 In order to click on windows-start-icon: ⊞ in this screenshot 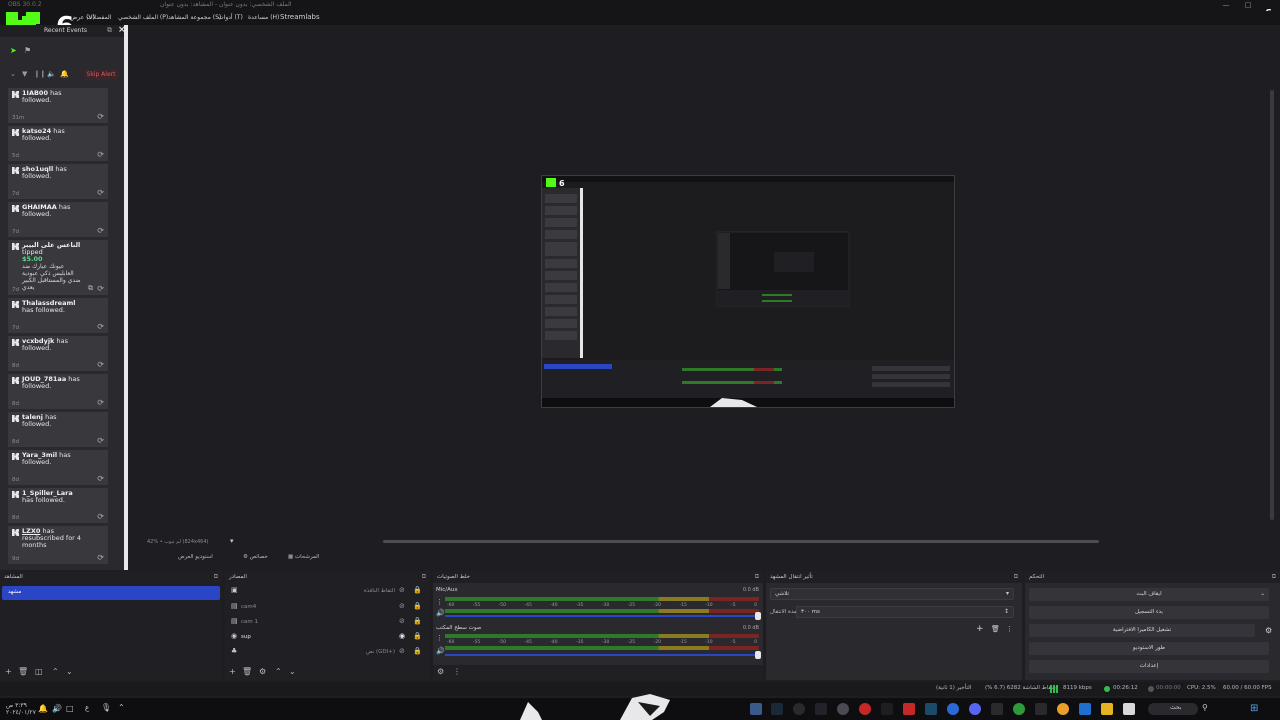, I will do `click(1256, 709)`.